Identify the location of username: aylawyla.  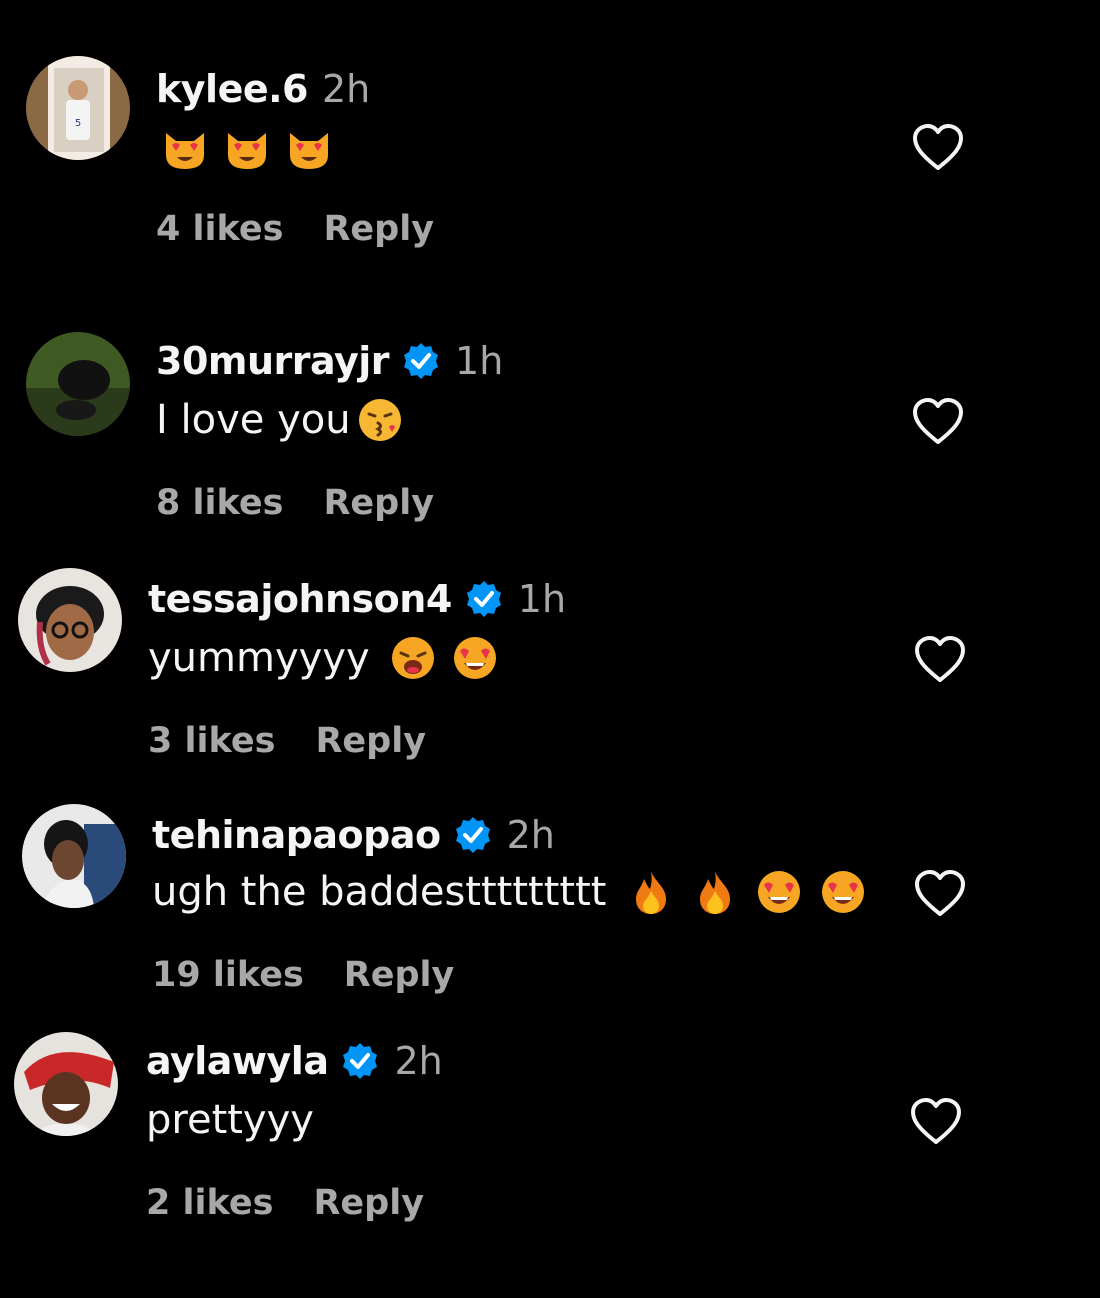
(237, 1061).